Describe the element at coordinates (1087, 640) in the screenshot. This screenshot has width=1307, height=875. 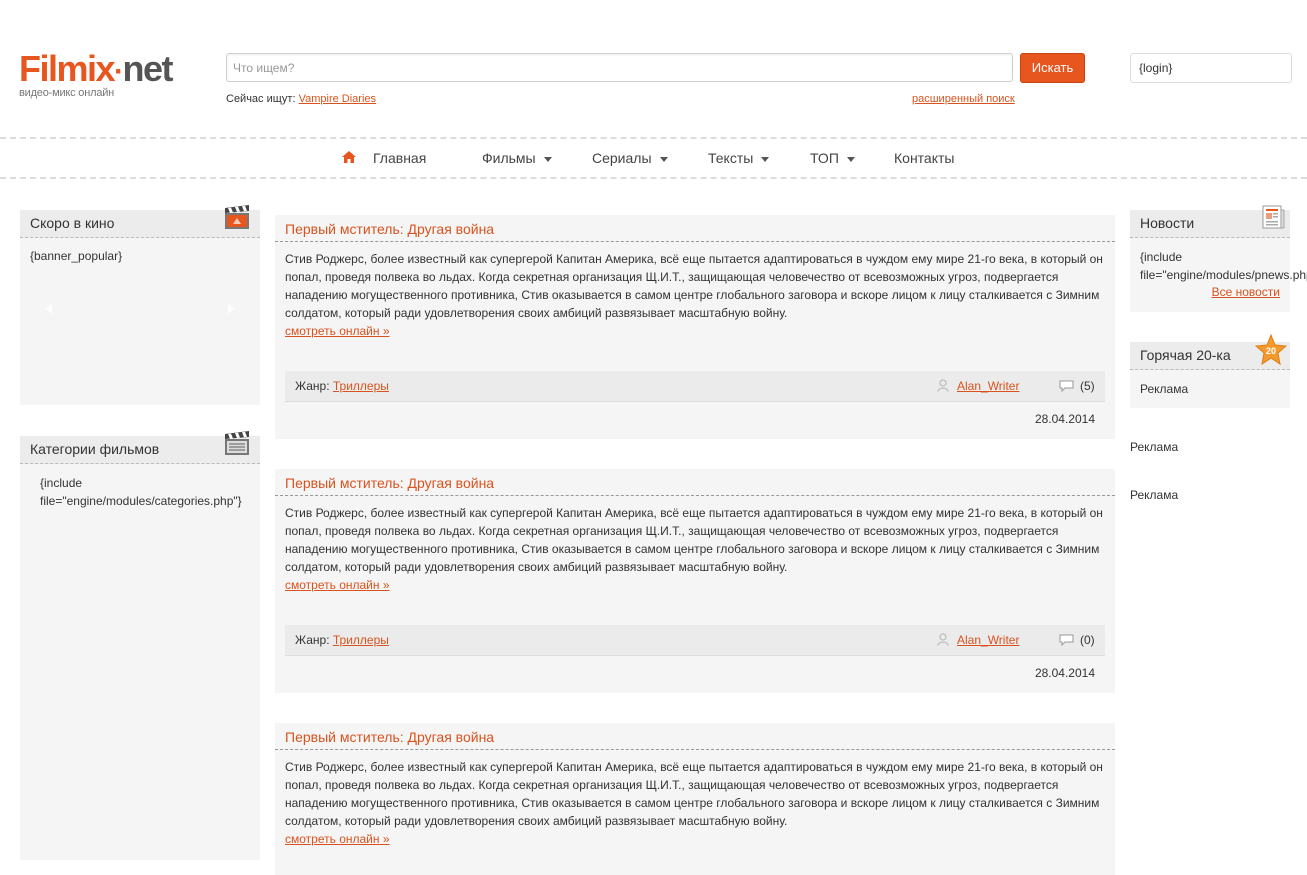
I see `comment-count: (0)` at that location.